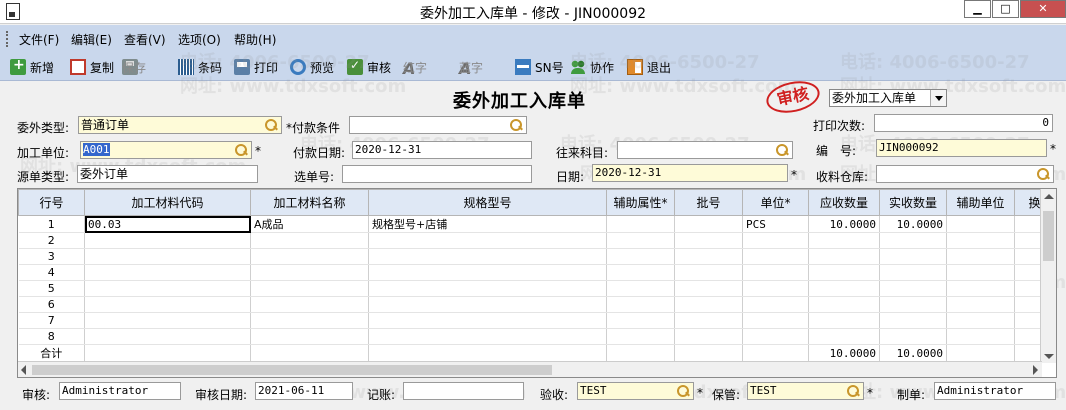 This screenshot has width=1066, height=410. What do you see at coordinates (256, 67) in the screenshot?
I see `print-button: 打印` at bounding box center [256, 67].